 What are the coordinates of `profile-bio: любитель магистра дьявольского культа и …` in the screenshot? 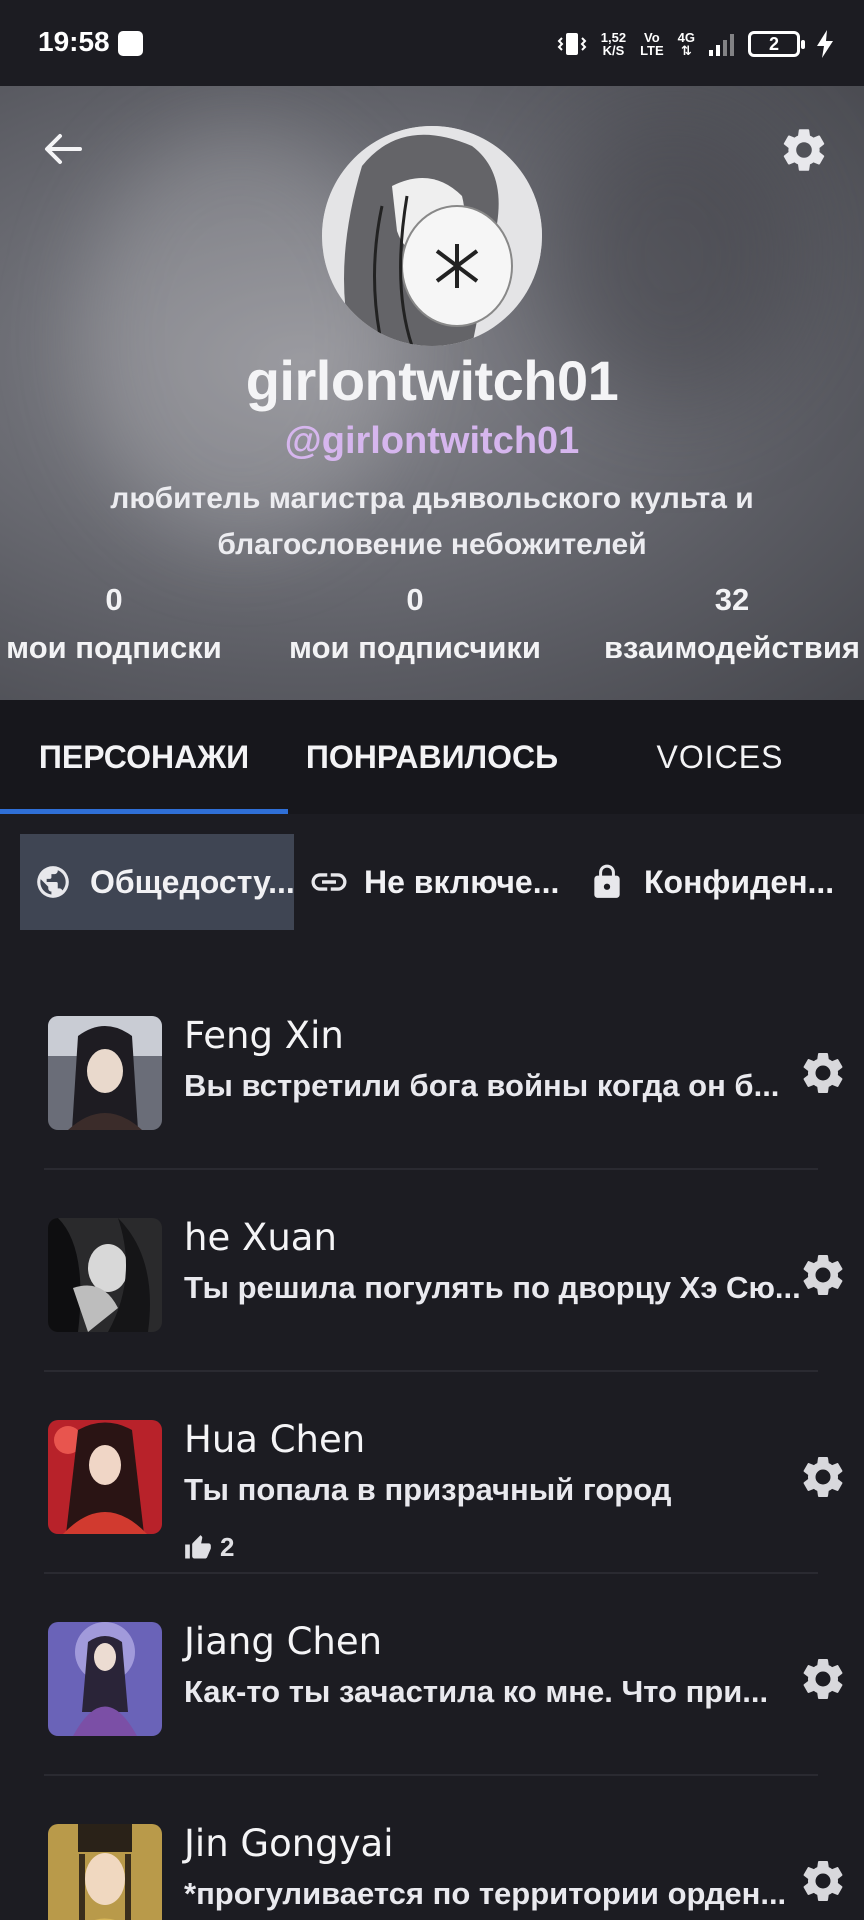 It's located at (432, 521).